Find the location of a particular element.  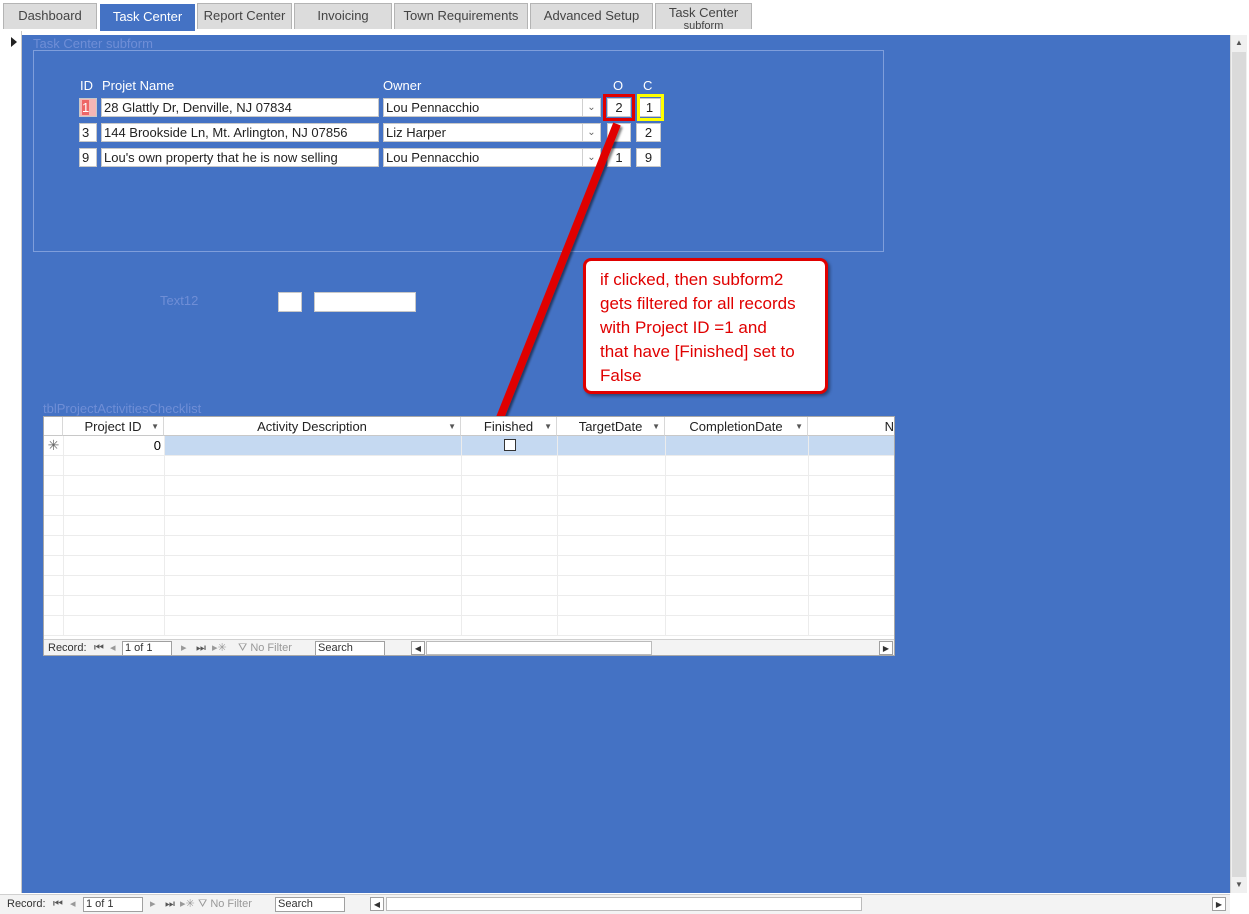

callout-line-5: False is located at coordinates (621, 375).